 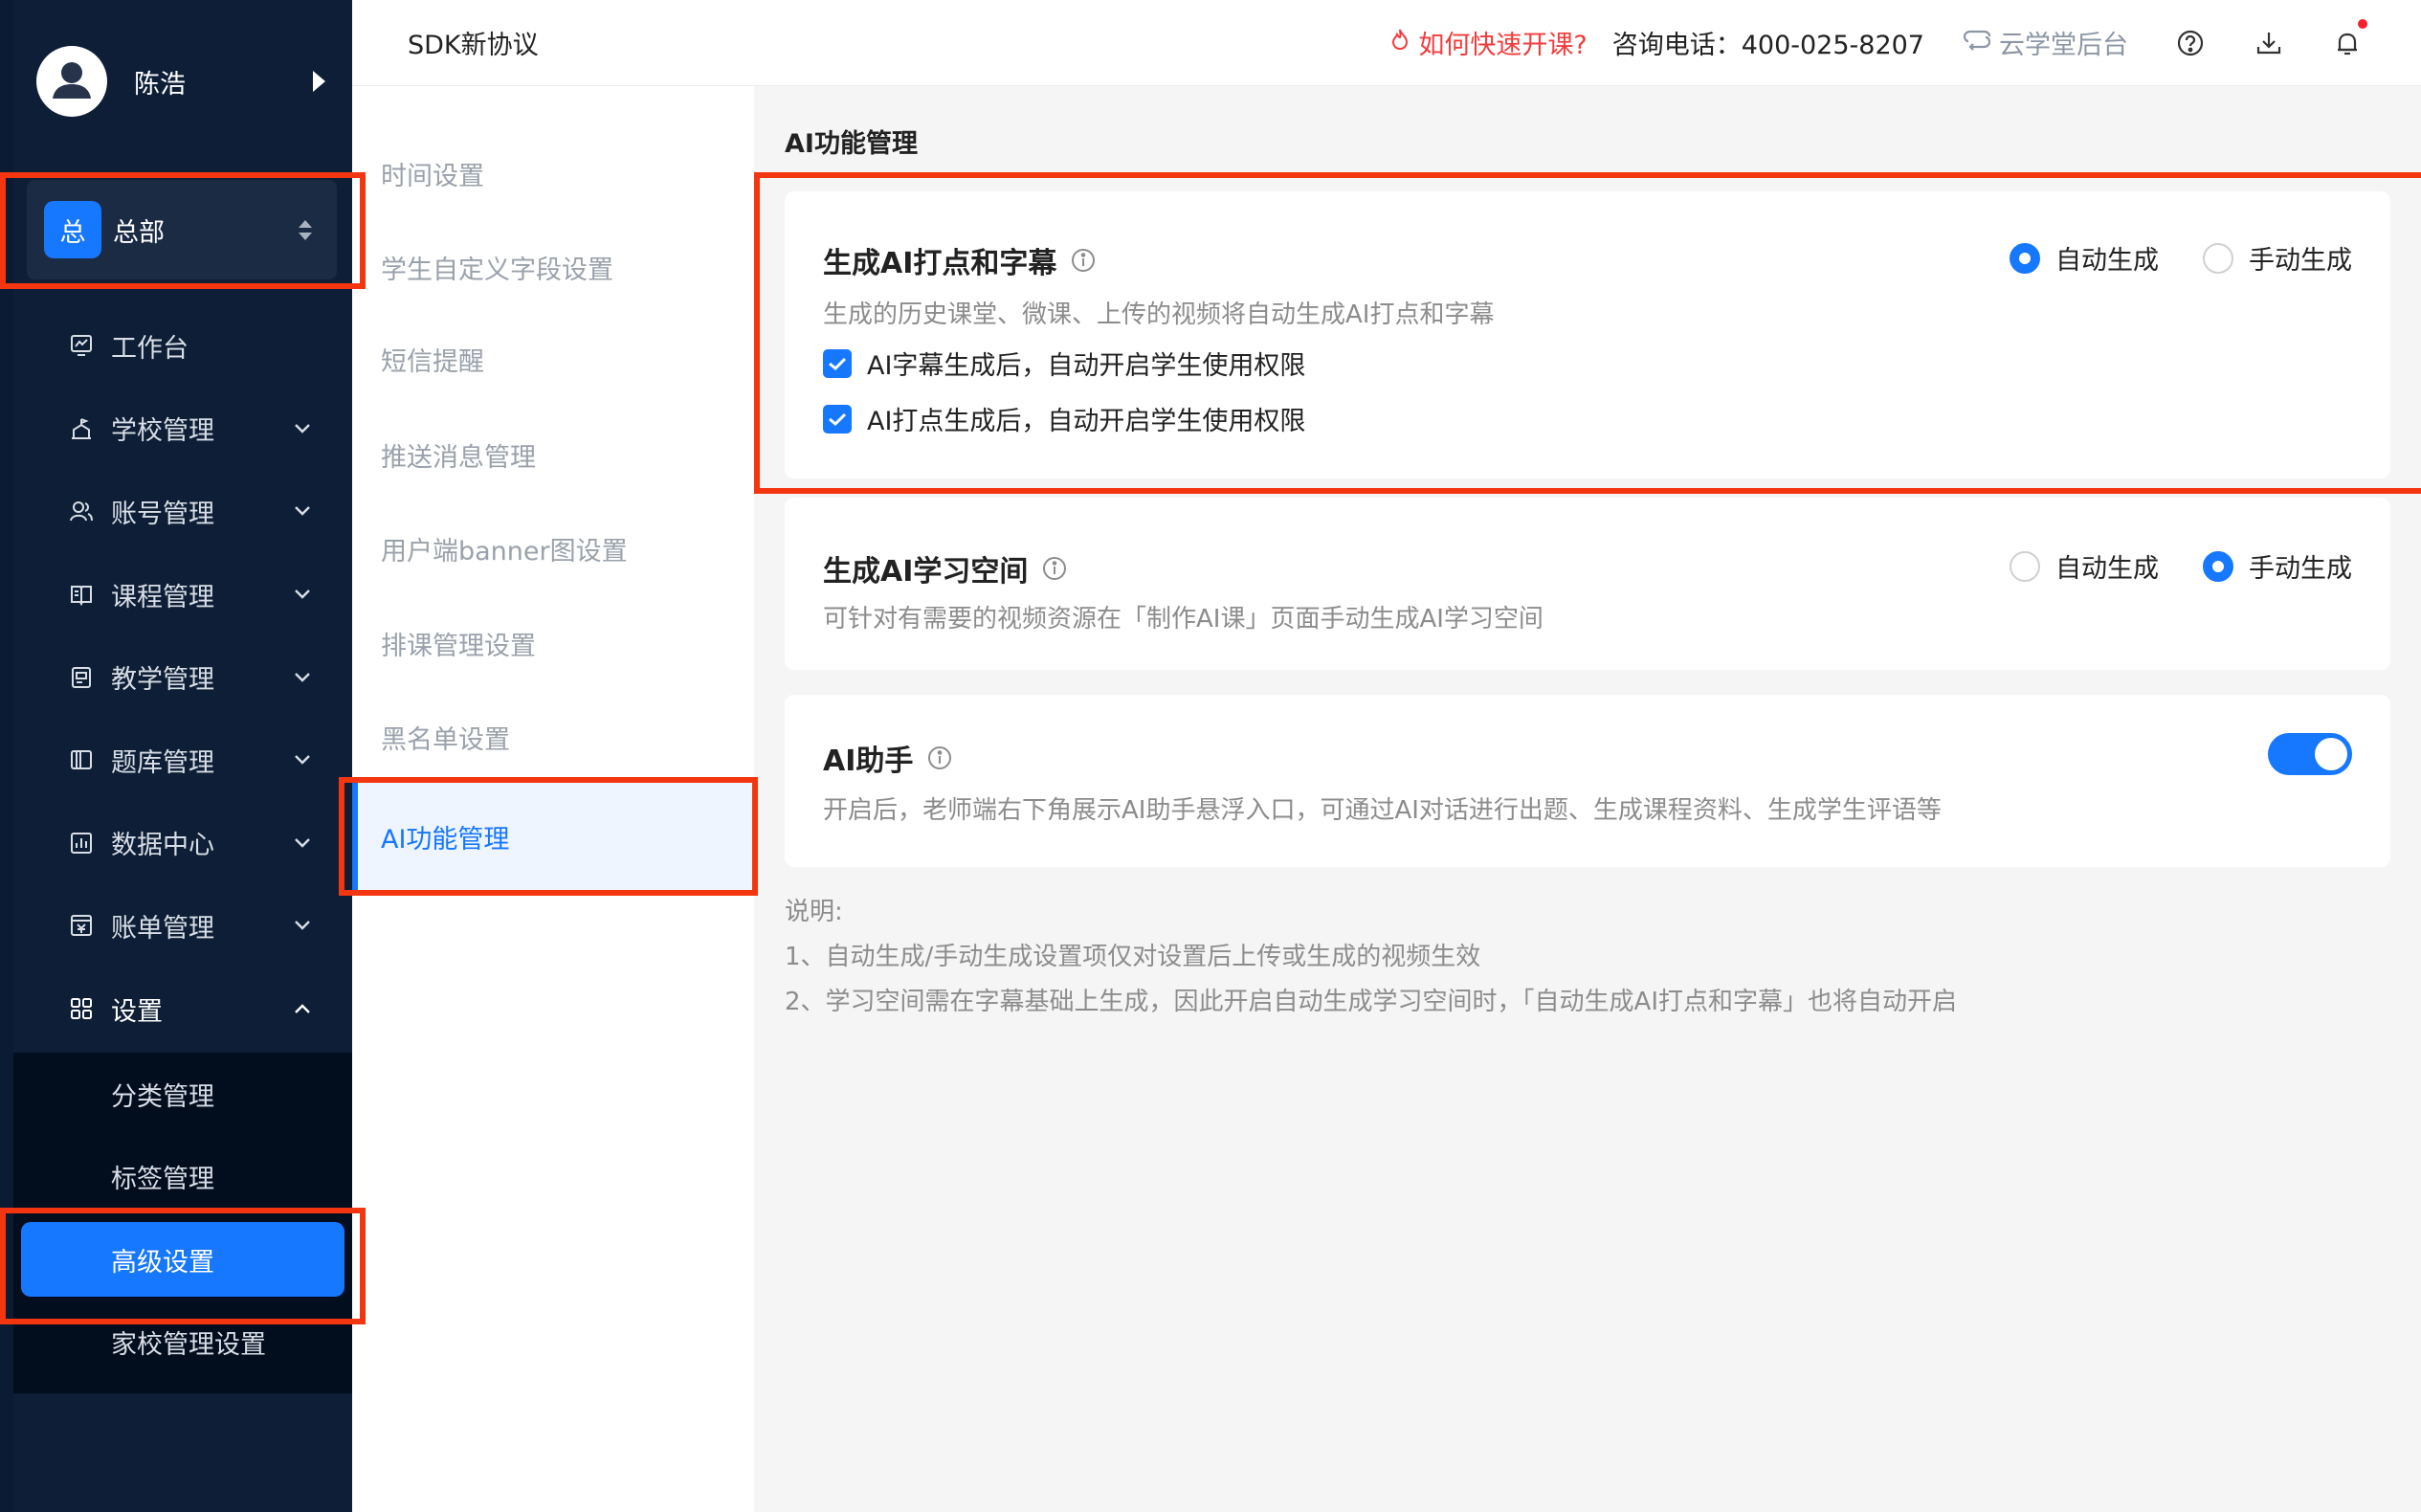 I want to click on settings-submenu: 分类管理 标签管理 高级设置 家校管理设置, so click(x=182, y=1223).